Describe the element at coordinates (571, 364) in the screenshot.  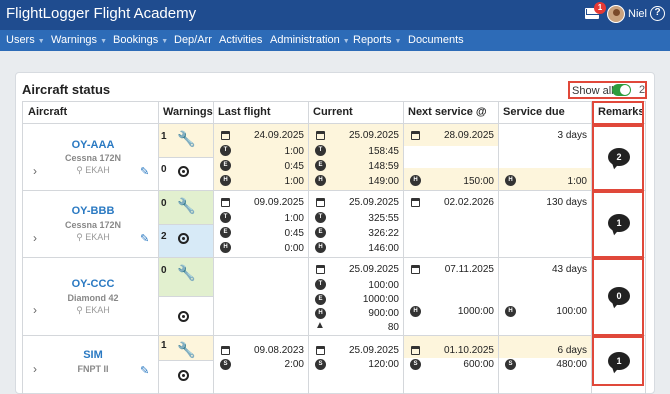
I see `service-due-value: 480:00` at that location.